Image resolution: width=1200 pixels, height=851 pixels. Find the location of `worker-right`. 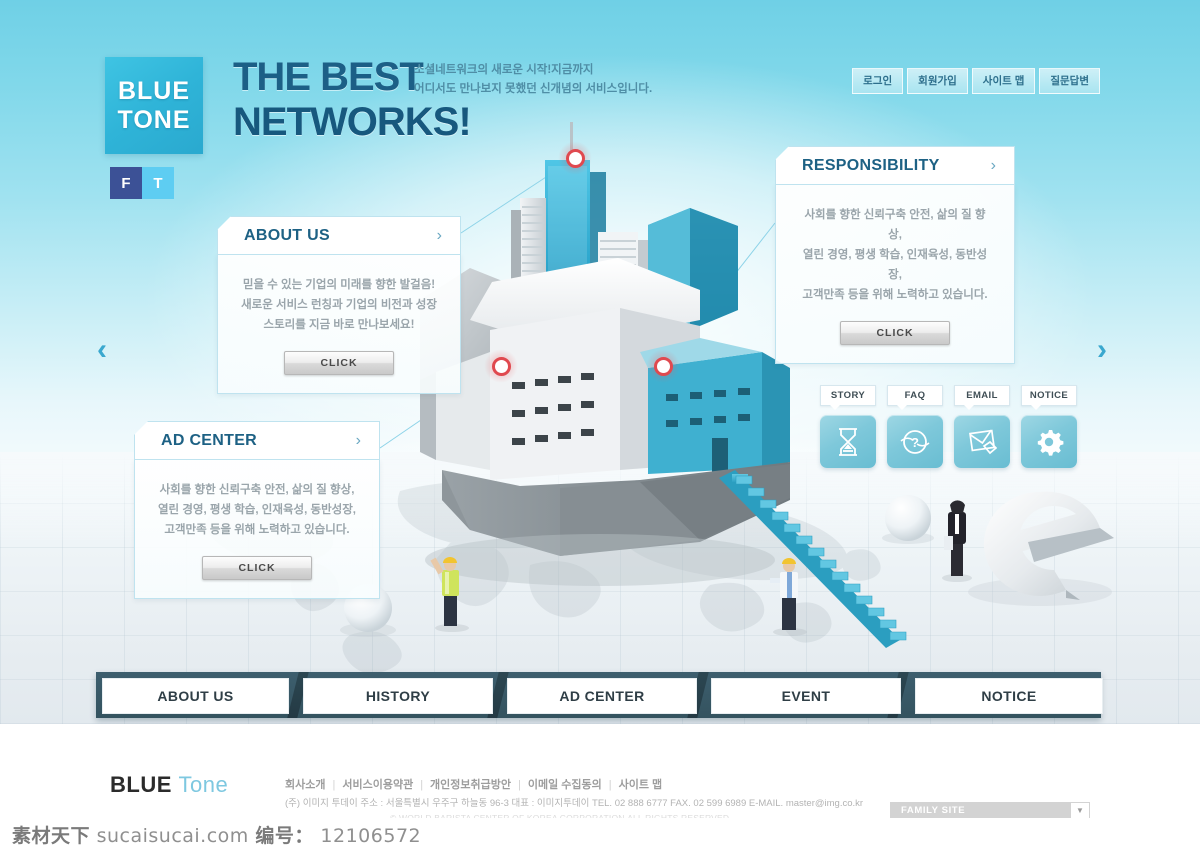

worker-right is located at coordinates (788, 597).